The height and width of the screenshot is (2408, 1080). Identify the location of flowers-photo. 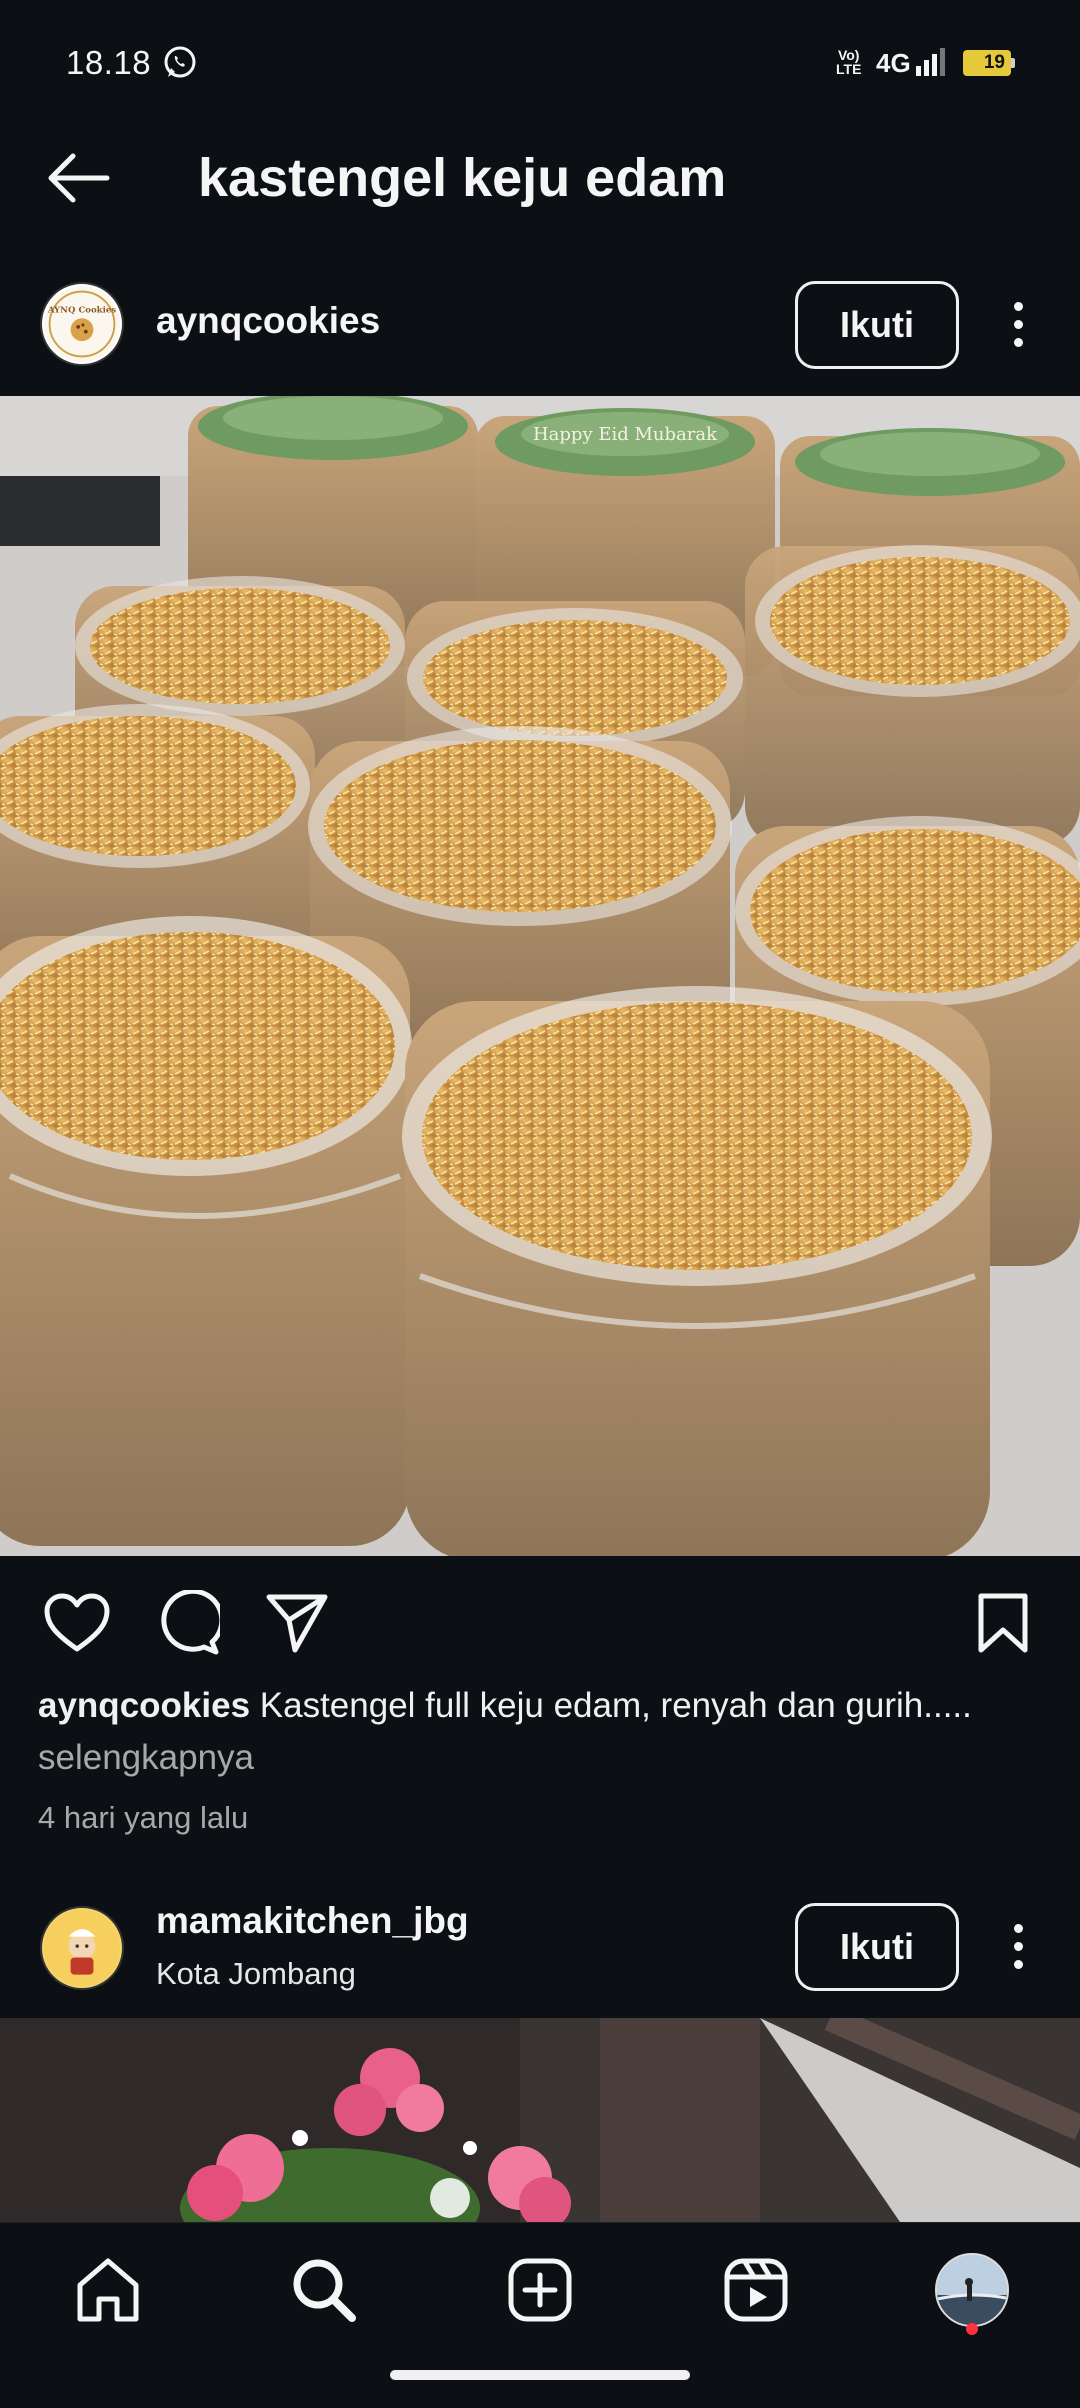
(540, 2120).